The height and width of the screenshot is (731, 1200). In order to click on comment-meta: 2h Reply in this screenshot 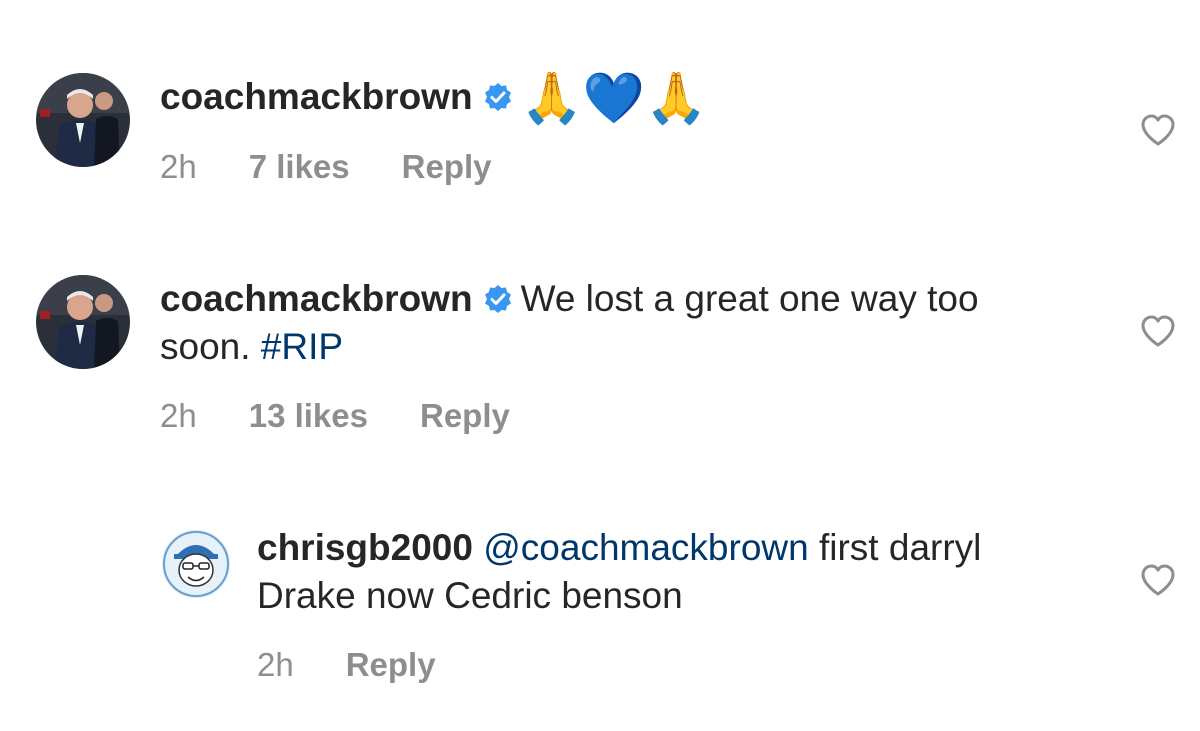, I will do `click(346, 665)`.